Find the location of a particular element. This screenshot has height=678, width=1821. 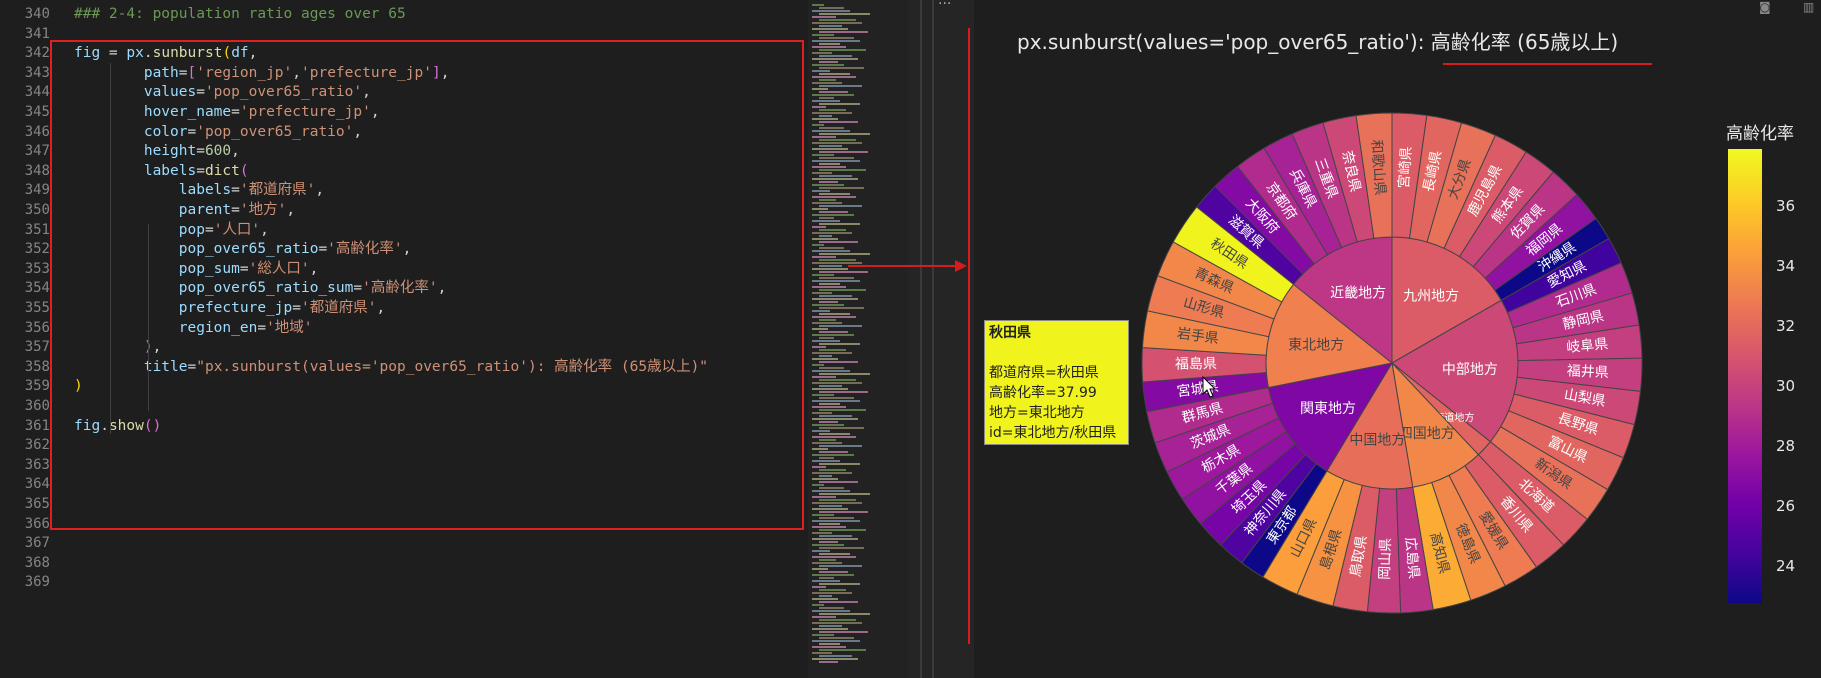

plot-toolbar: ◙ ▥ is located at coordinates (1751, 8).